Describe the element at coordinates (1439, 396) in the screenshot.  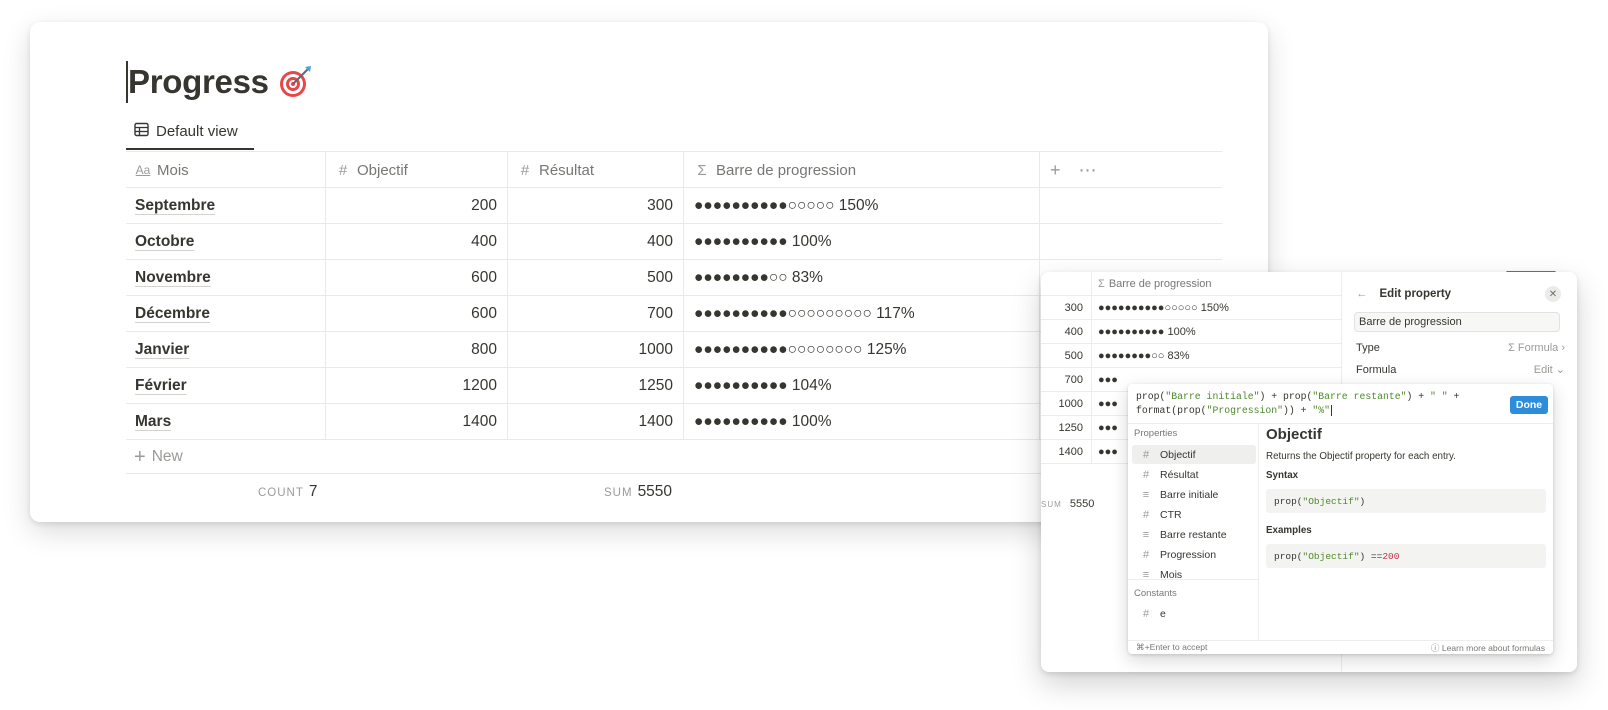
I see `formula-string: " "` at that location.